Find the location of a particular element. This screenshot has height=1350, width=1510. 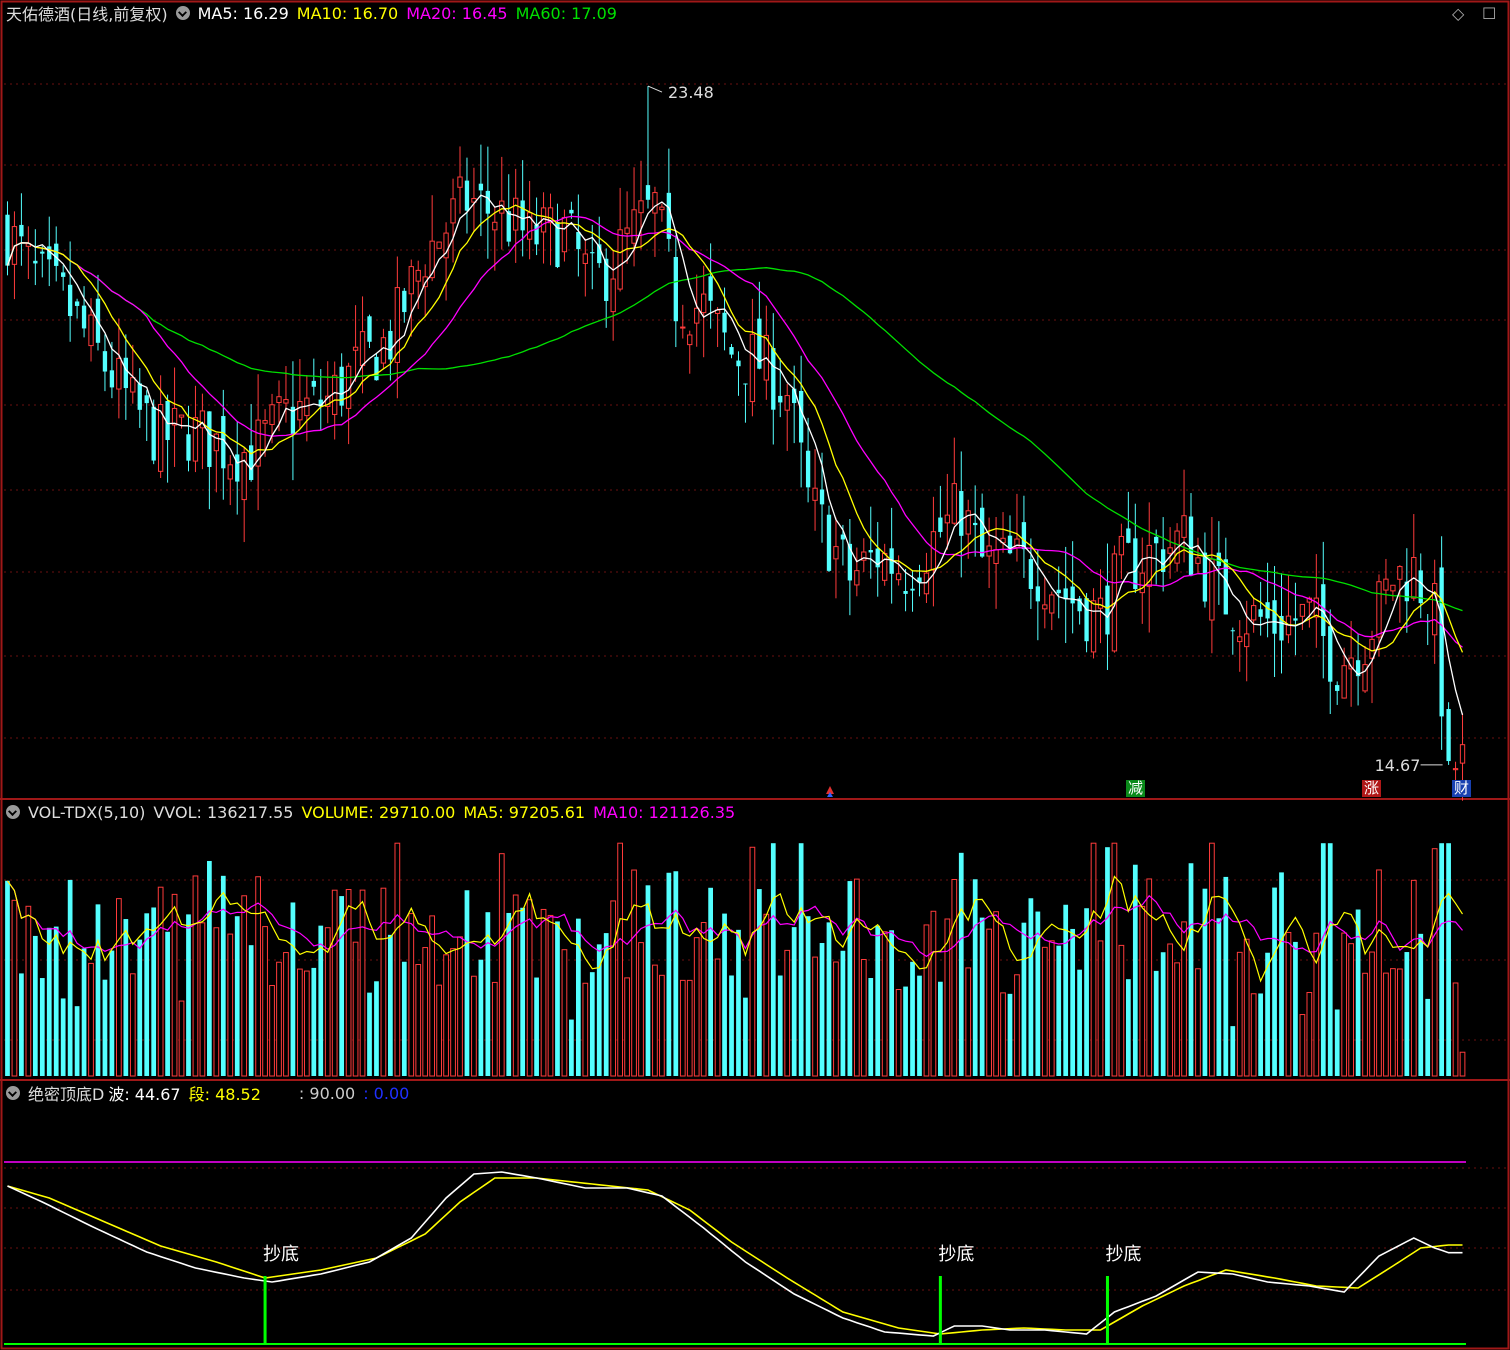

oscillator-dropdown-icon is located at coordinates (13, 1093).